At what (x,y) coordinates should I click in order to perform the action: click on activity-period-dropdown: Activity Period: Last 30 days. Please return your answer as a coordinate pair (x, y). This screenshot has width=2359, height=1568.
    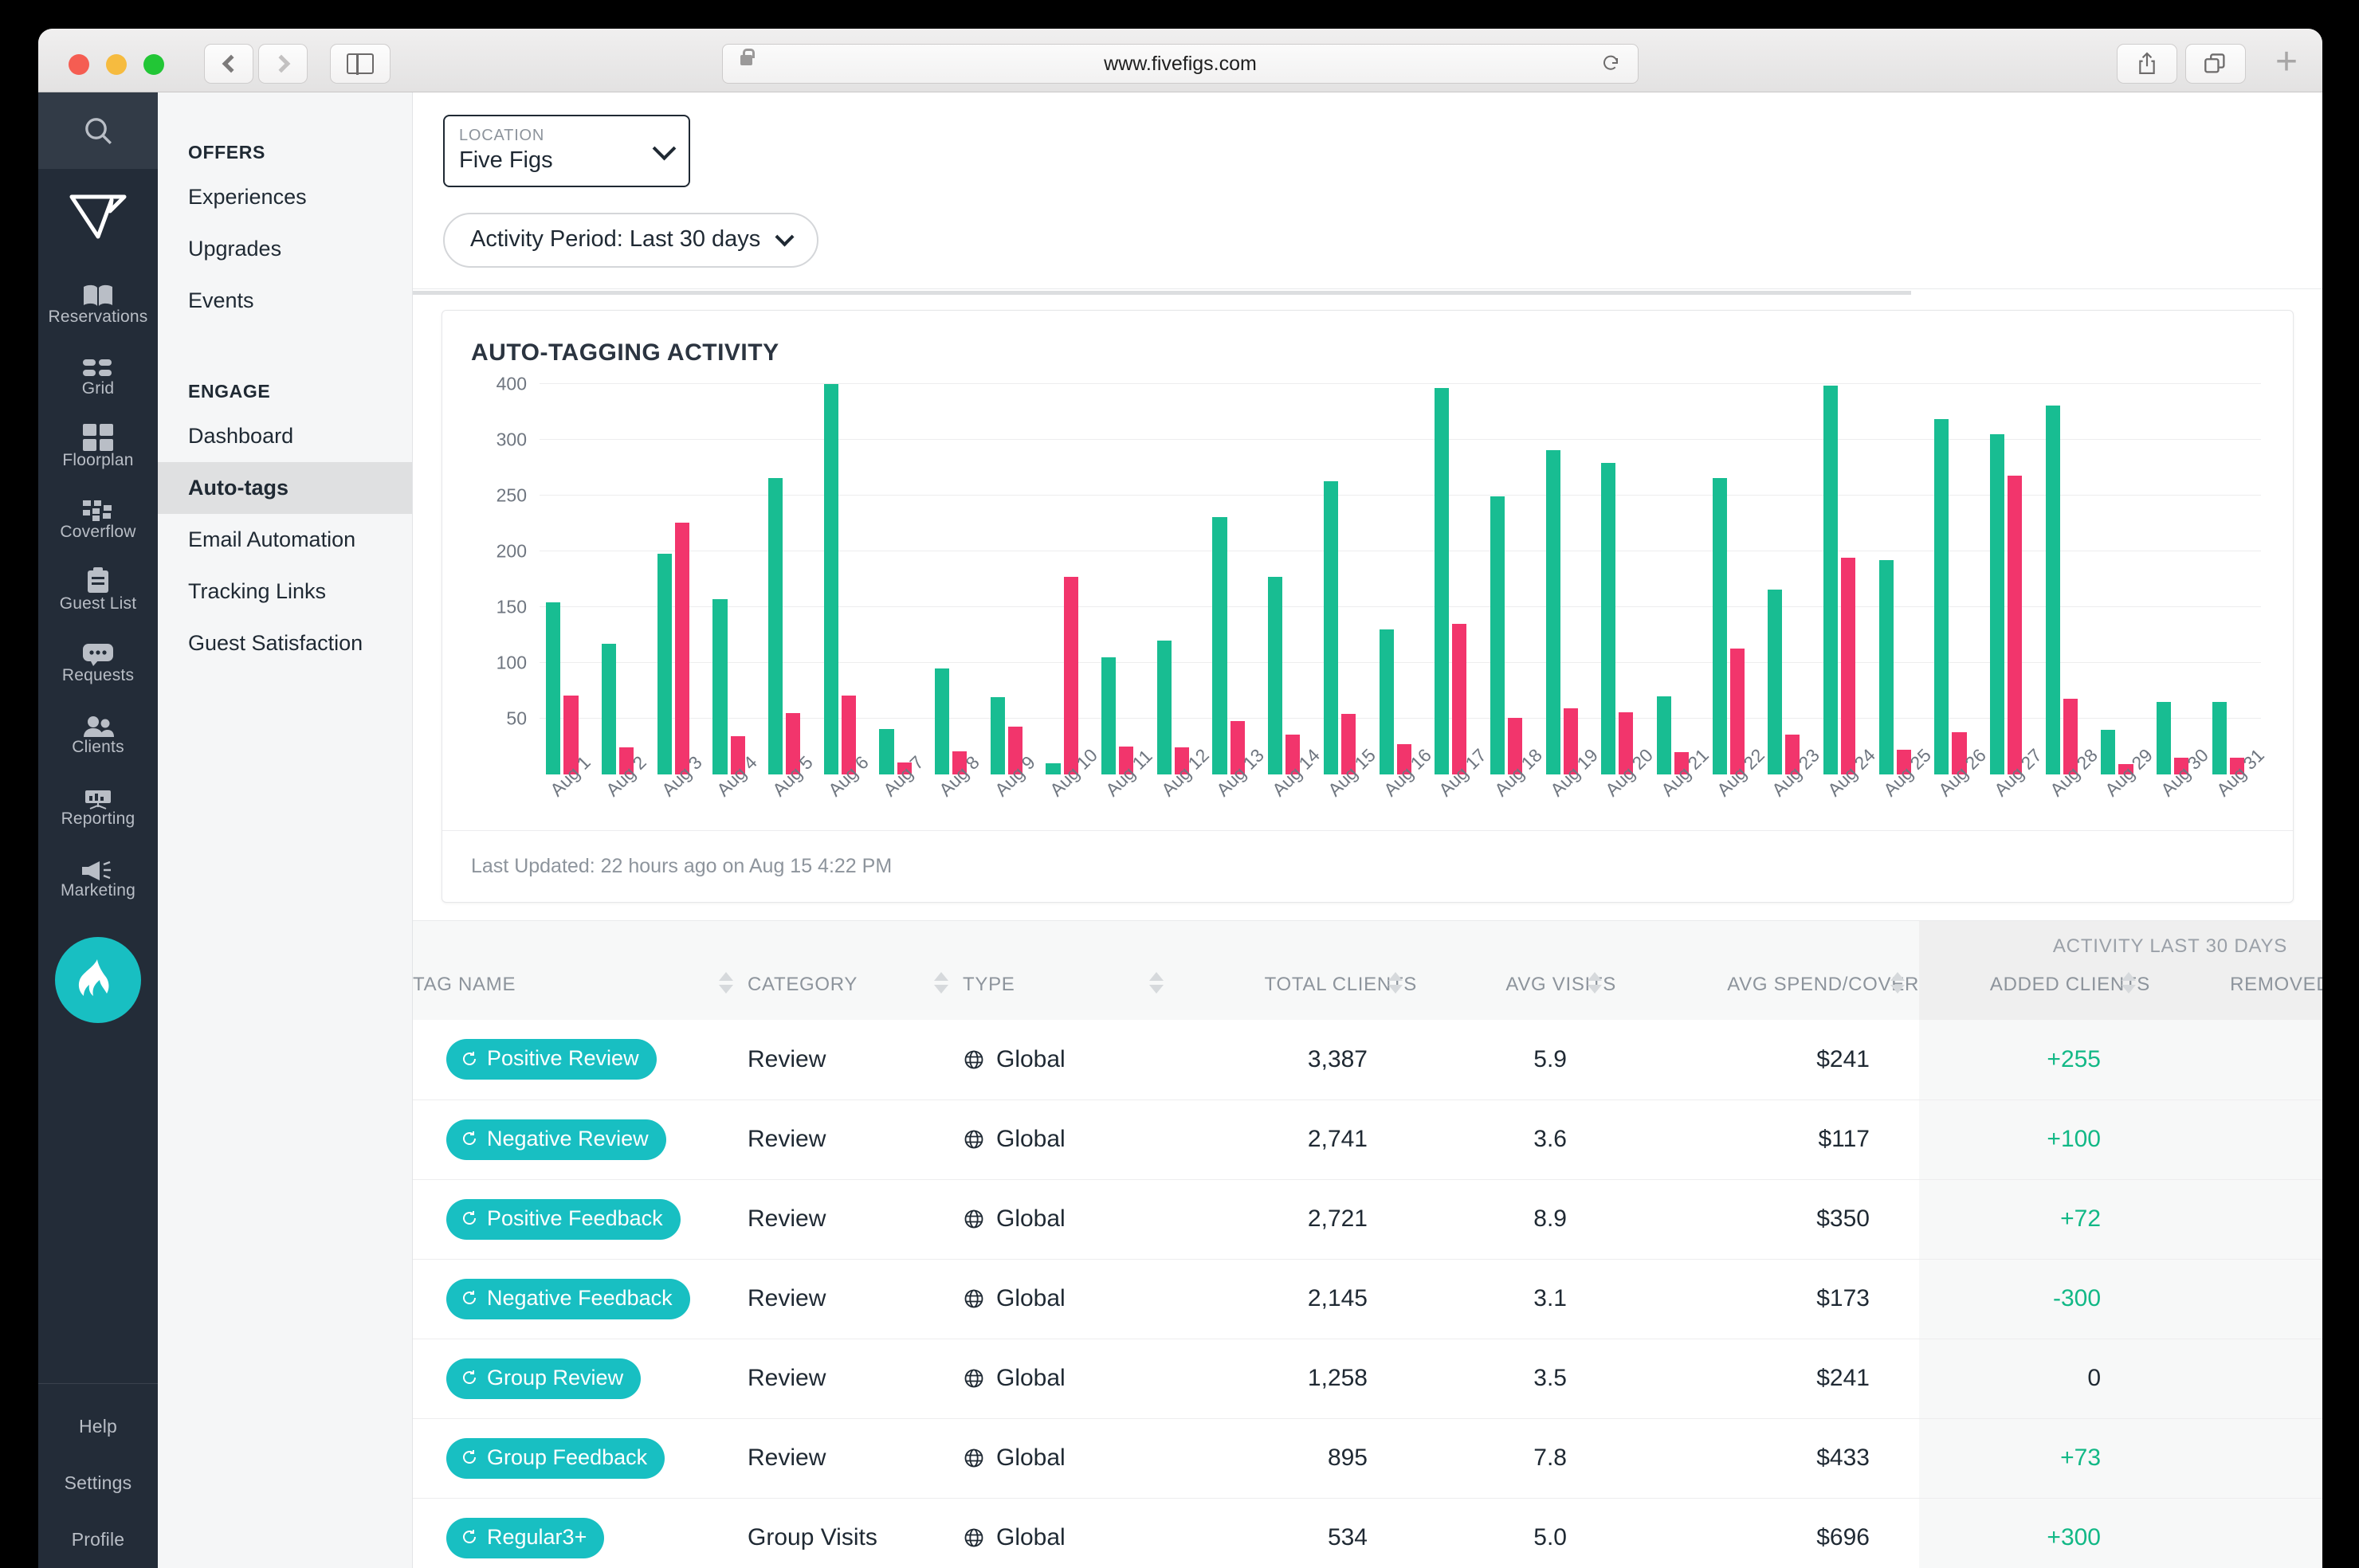
    Looking at the image, I should click on (631, 240).